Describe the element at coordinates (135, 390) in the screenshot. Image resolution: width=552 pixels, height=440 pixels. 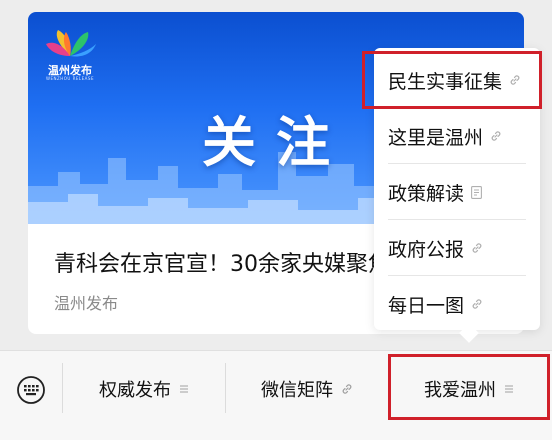
I see `menu-tab-label: 权威发布` at that location.